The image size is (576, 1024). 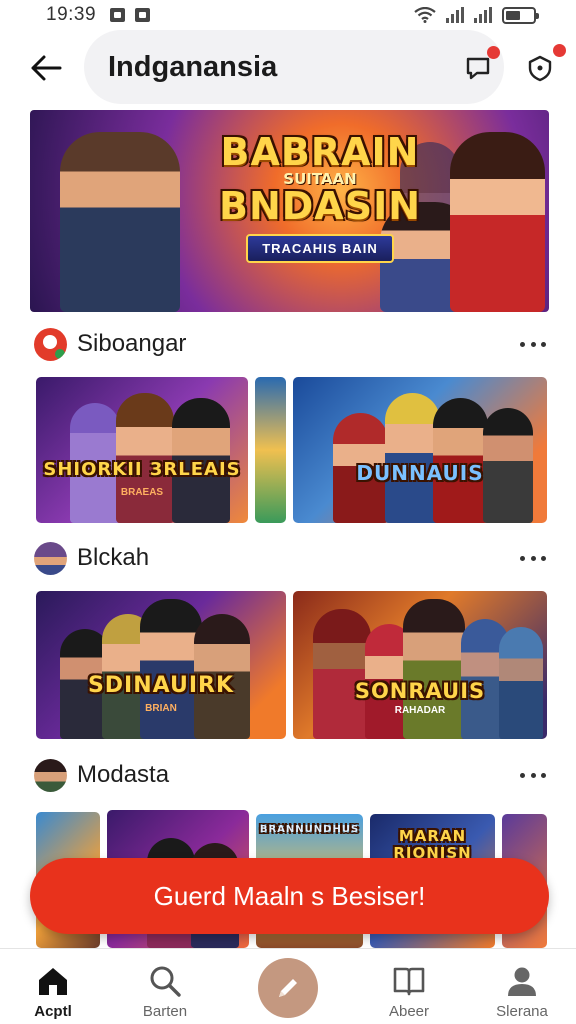 I want to click on nav-home: Acptl, so click(x=53, y=986).